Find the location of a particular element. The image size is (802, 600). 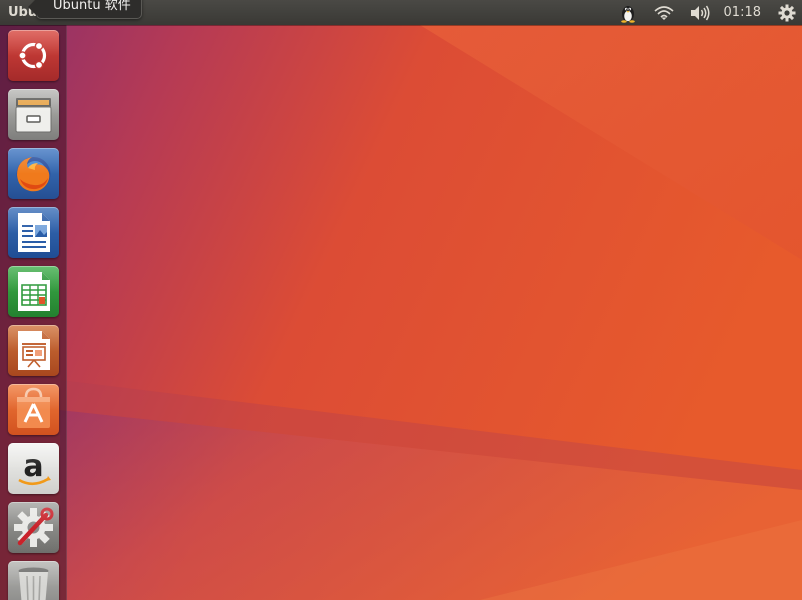

launcher-item-libreoffice-calc is located at coordinates (33, 291).